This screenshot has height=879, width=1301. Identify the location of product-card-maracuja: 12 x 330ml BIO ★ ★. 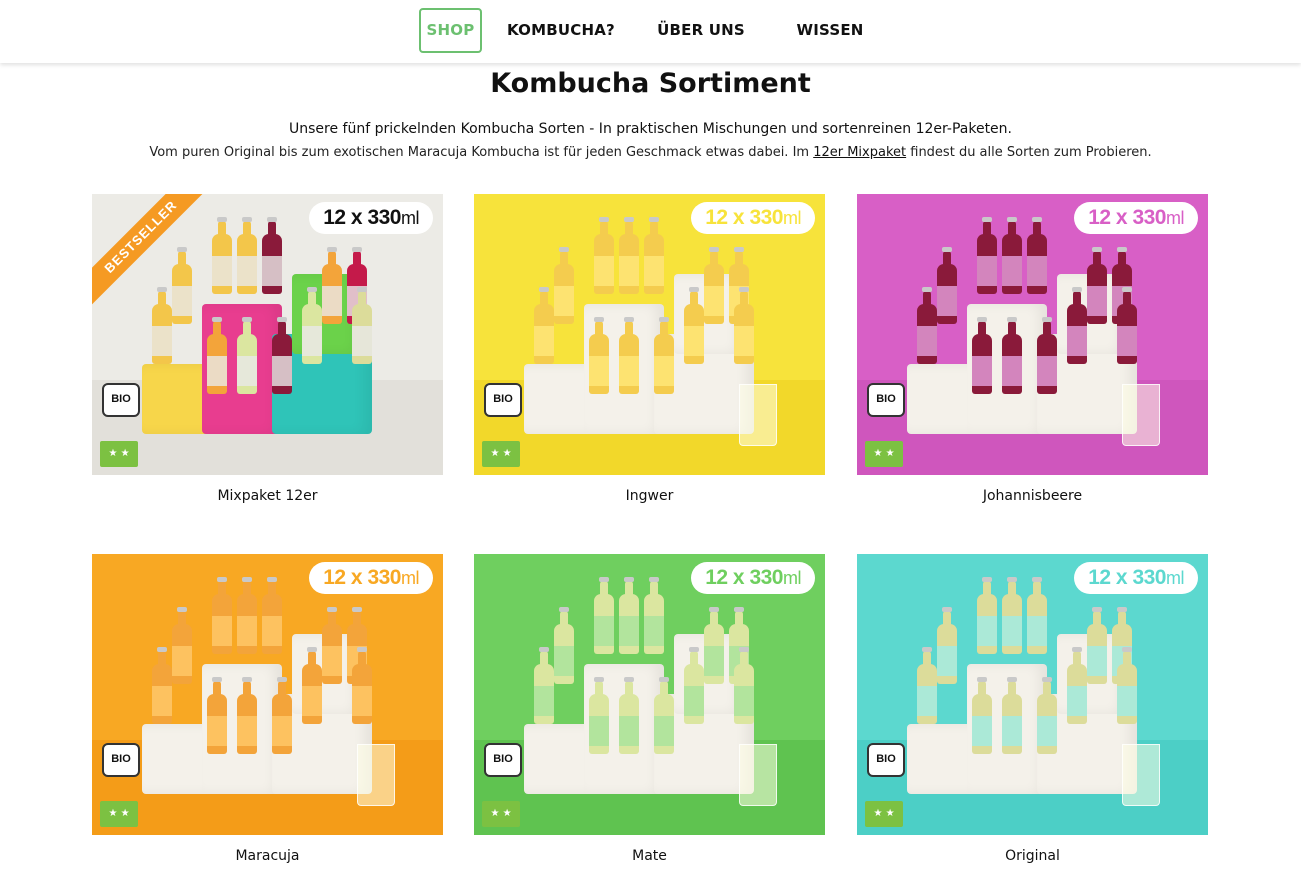
(267, 694).